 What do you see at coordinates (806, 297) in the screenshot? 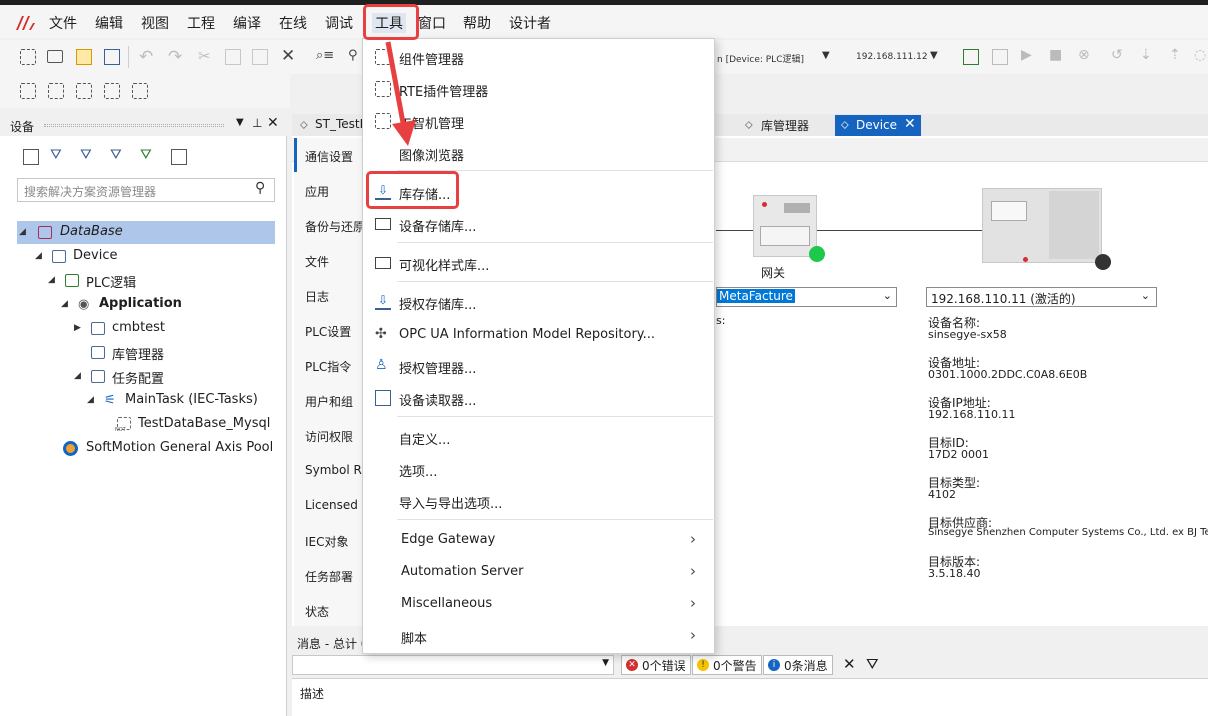
I see `gateway-select: MetaFacture ⌄` at bounding box center [806, 297].